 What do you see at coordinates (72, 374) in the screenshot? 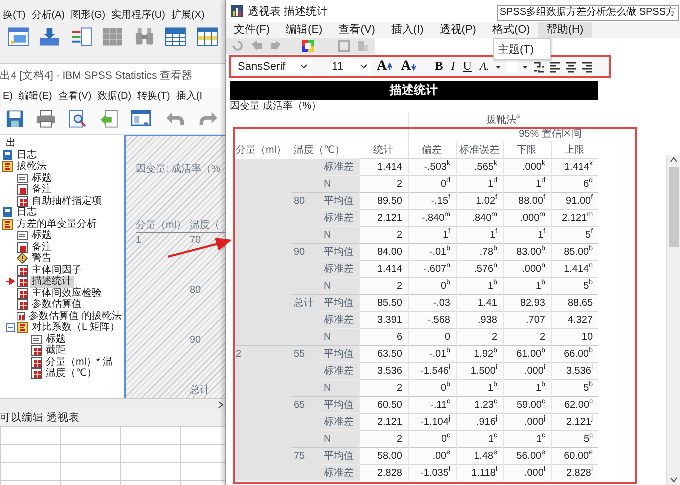
I see `tree-item: 温度（℃）` at bounding box center [72, 374].